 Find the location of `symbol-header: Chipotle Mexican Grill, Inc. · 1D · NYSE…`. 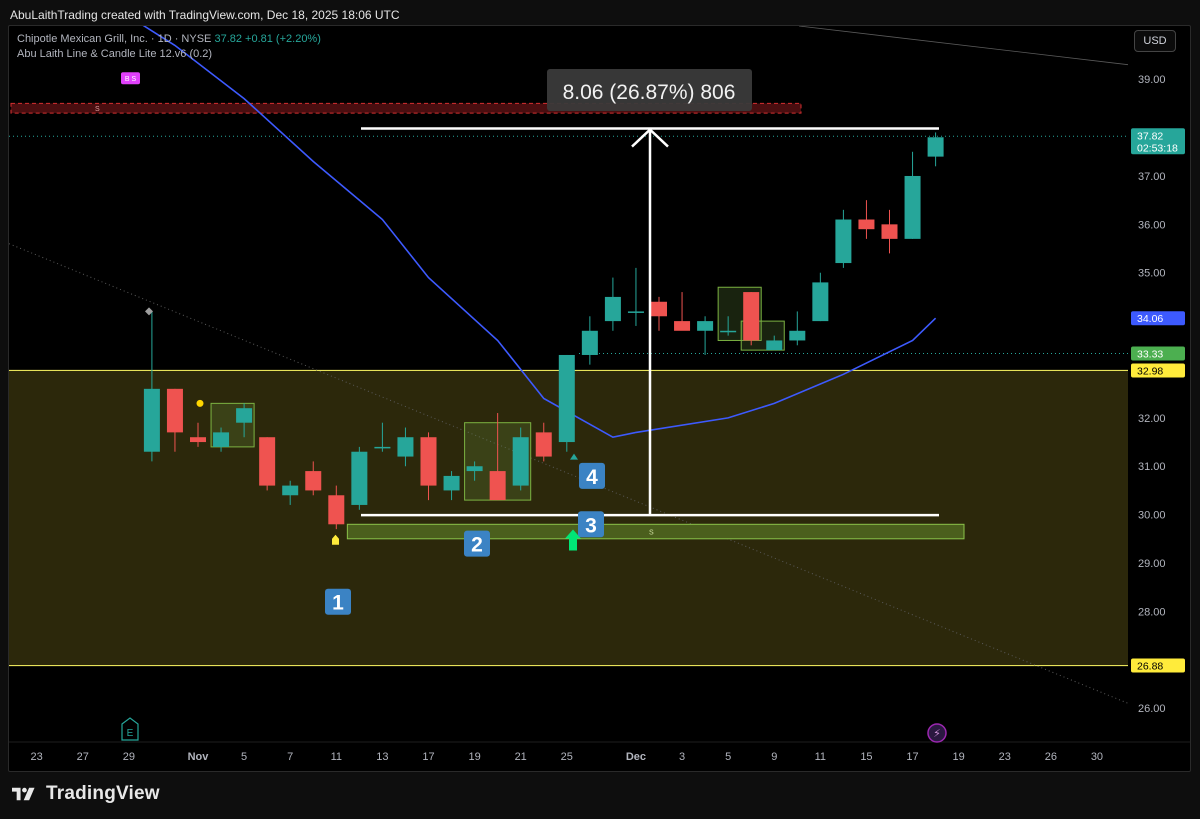

symbol-header: Chipotle Mexican Grill, Inc. · 1D · NYSE… is located at coordinates (169, 39).